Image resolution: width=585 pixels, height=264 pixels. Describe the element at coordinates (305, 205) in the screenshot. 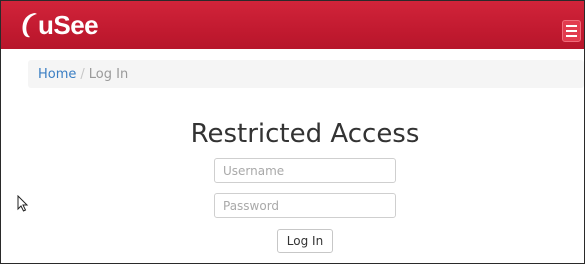

I see `password-input` at that location.